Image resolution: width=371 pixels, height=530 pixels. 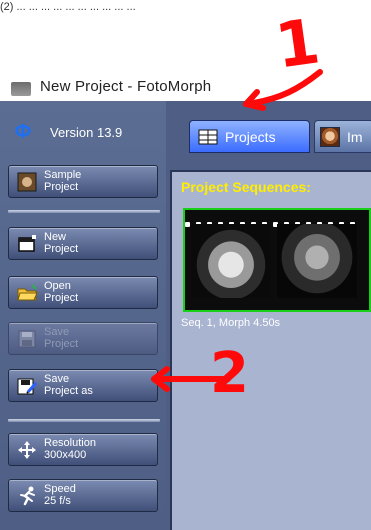 What do you see at coordinates (208, 137) in the screenshot?
I see `grid-icon` at bounding box center [208, 137].